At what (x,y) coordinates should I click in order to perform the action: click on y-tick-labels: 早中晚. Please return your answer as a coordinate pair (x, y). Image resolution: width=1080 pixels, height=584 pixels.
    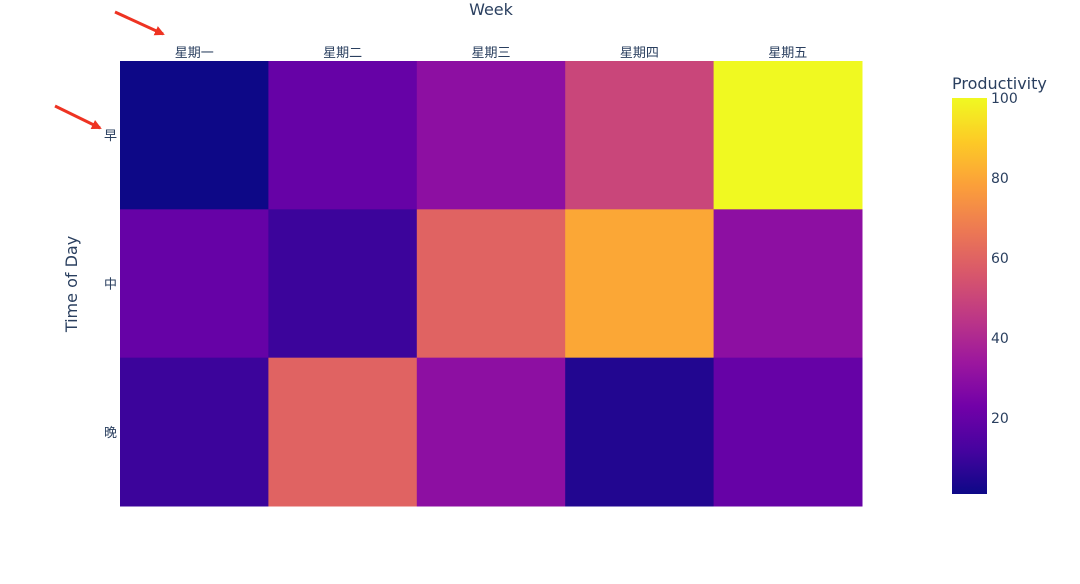
    Looking at the image, I should click on (110, 285).